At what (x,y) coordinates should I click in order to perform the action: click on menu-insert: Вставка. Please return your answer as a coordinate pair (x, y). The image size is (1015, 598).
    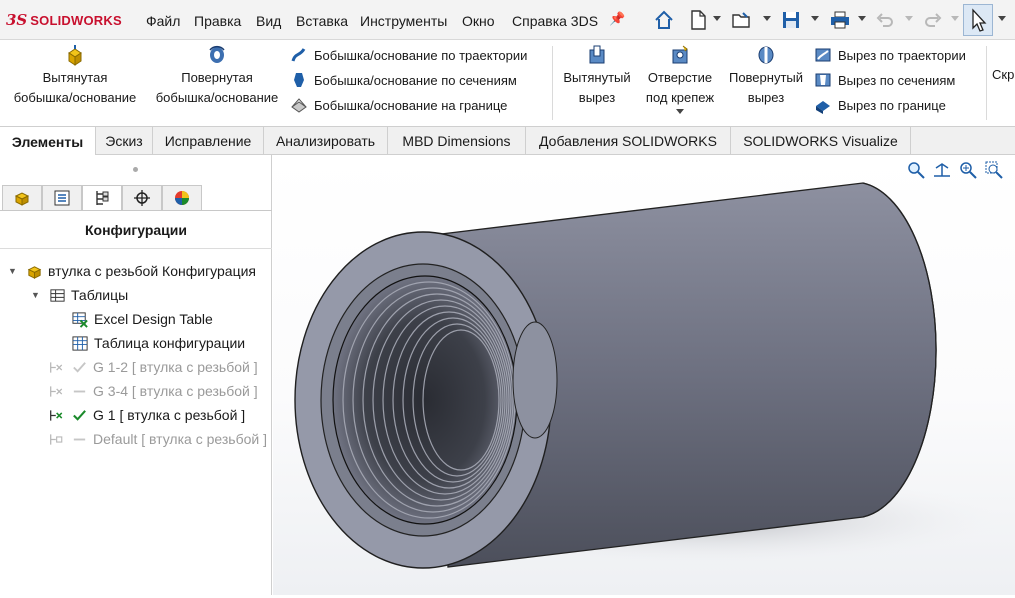
    Looking at the image, I should click on (322, 21).